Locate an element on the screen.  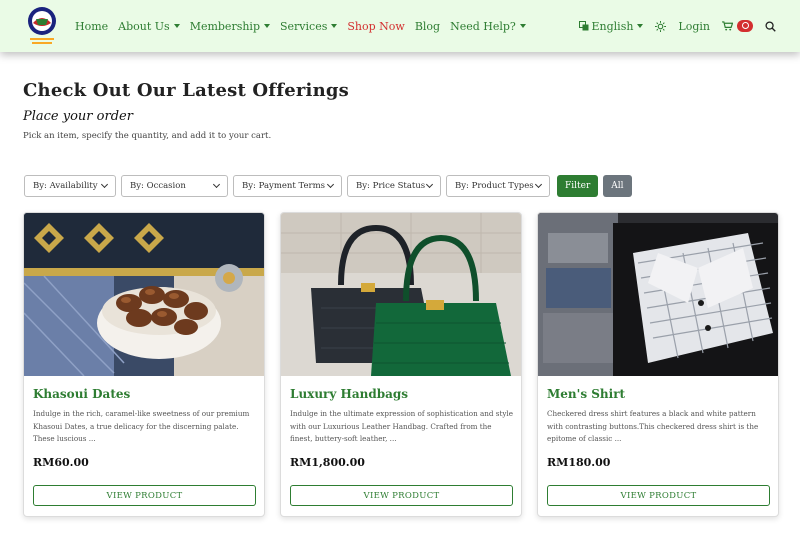
product-types-select: By: Product Types is located at coordinates (498, 186).